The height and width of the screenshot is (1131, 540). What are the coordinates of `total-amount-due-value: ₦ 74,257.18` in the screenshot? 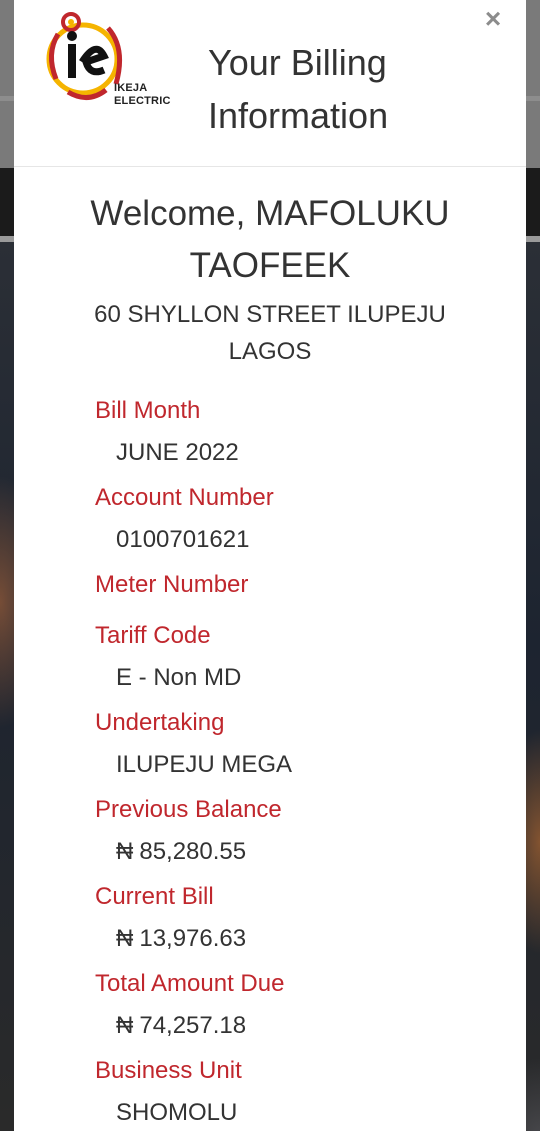 It's located at (181, 1026).